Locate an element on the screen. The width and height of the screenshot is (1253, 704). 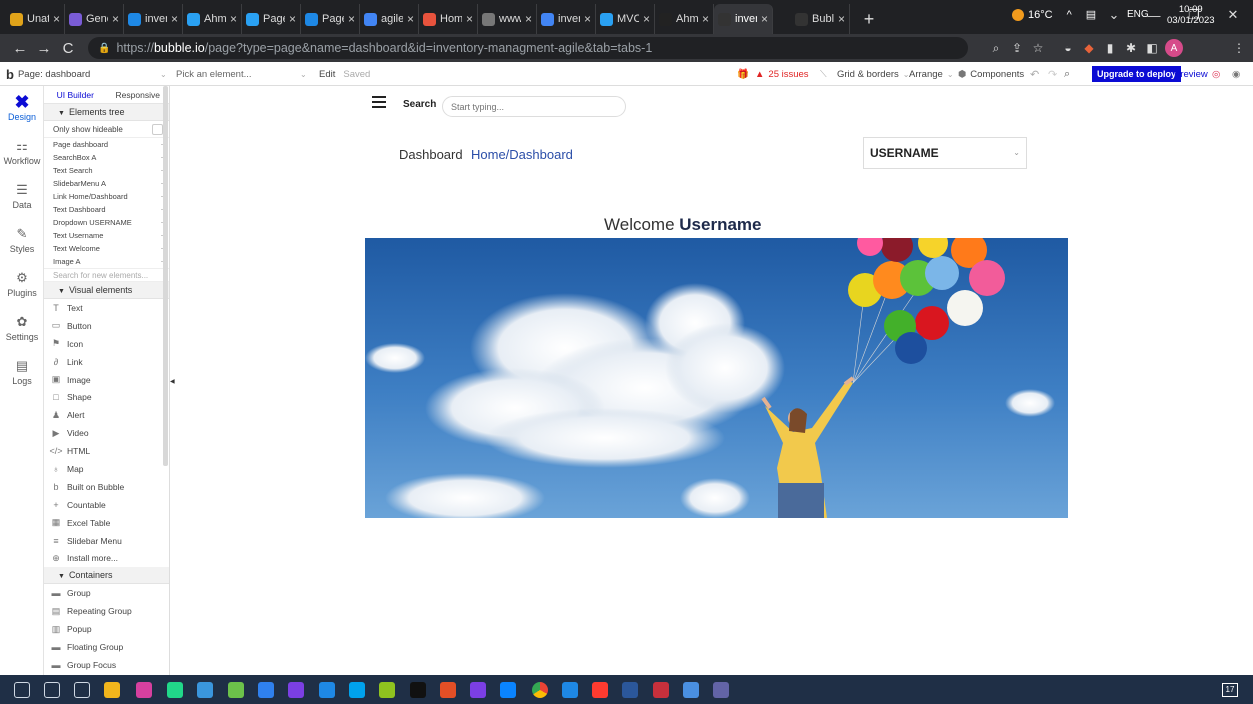
visual-element-item: ♟ Alert is located at coordinates (106, 415).